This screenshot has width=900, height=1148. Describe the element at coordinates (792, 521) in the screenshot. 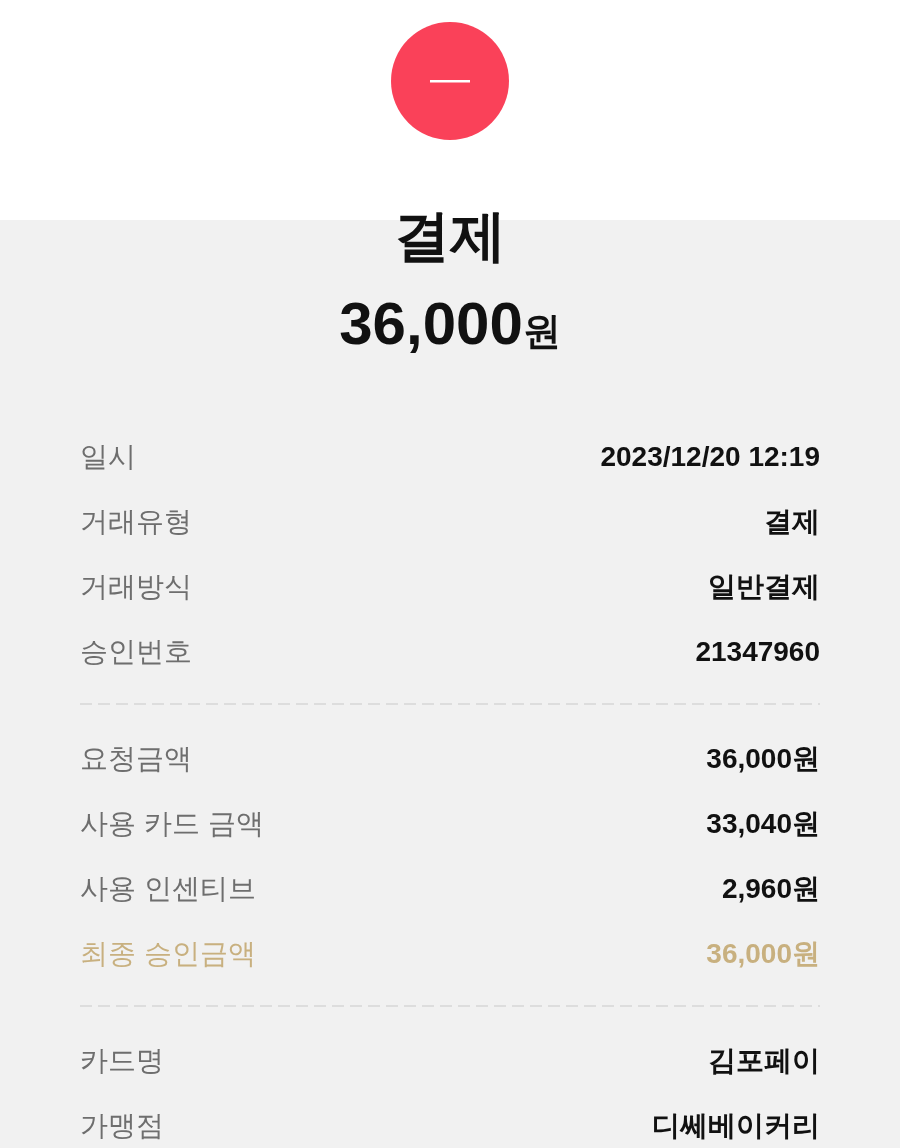

I see `row-value: 결제` at that location.